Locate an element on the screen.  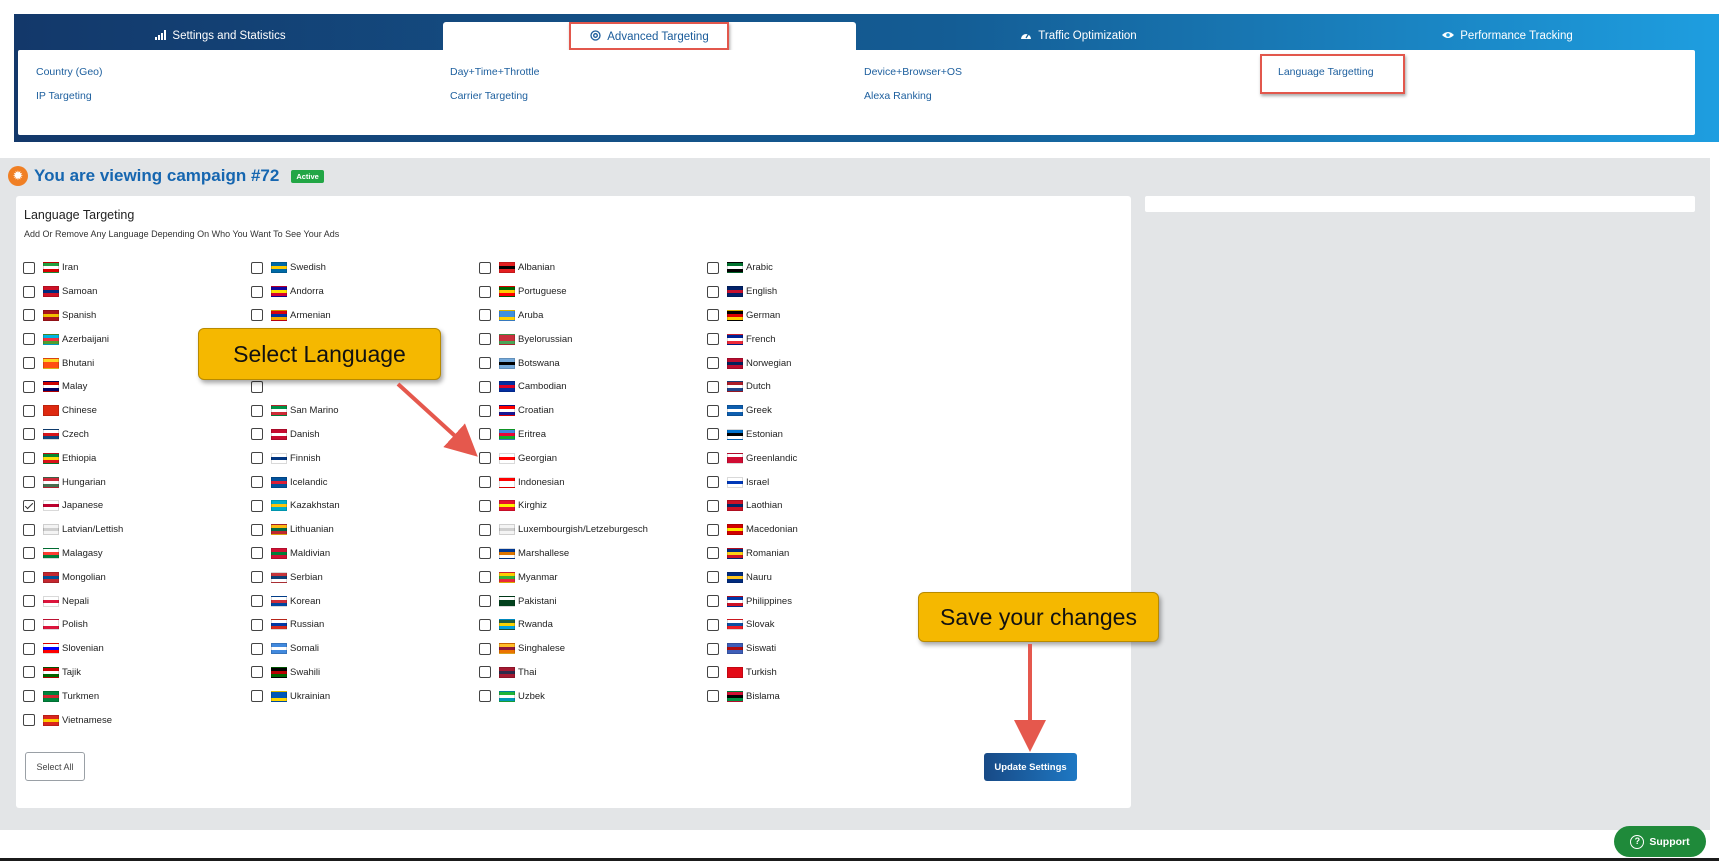
language-option: Uzbek is located at coordinates (587, 696).